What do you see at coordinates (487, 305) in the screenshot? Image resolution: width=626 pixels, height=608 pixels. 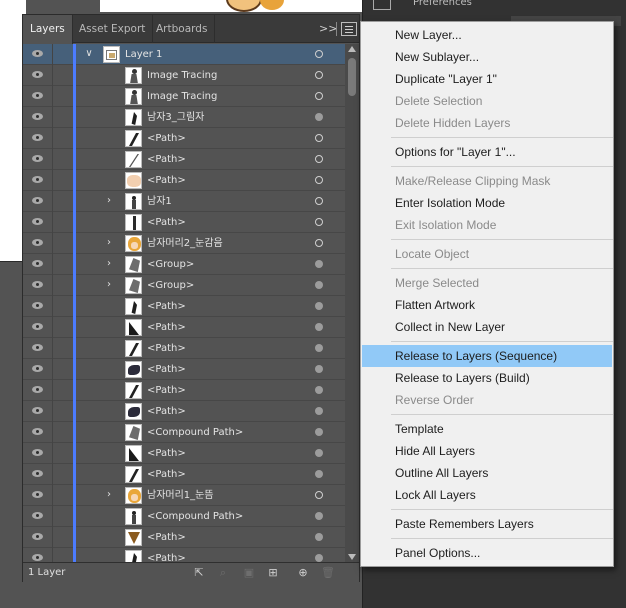 I see `menu-item: Flatten Artwork` at bounding box center [487, 305].